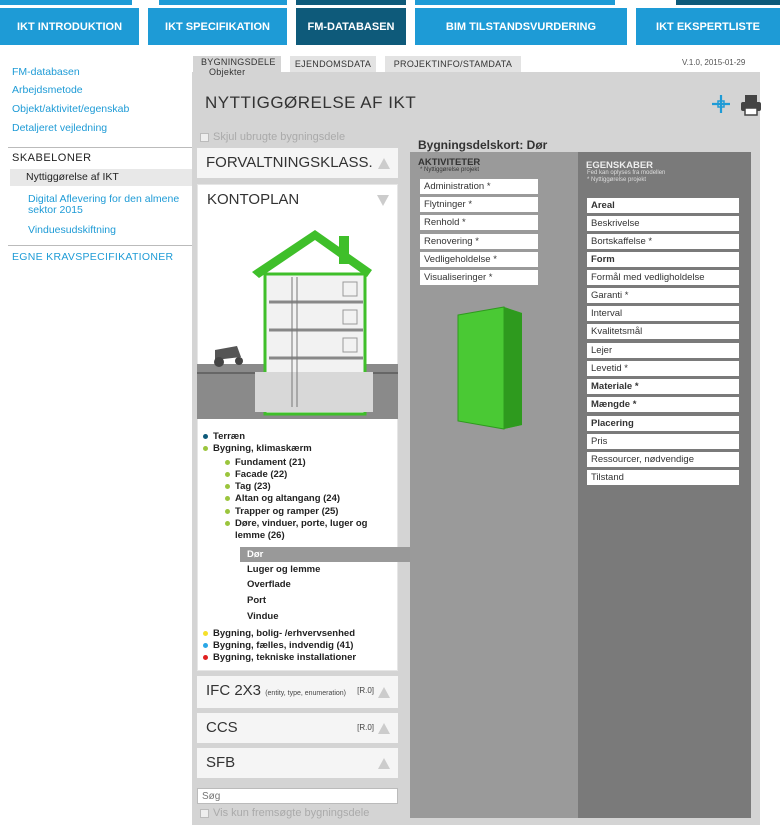 The image size is (780, 825). What do you see at coordinates (55, 210) in the screenshot?
I see `template-digital-aflevering-2: sektor 2015` at bounding box center [55, 210].